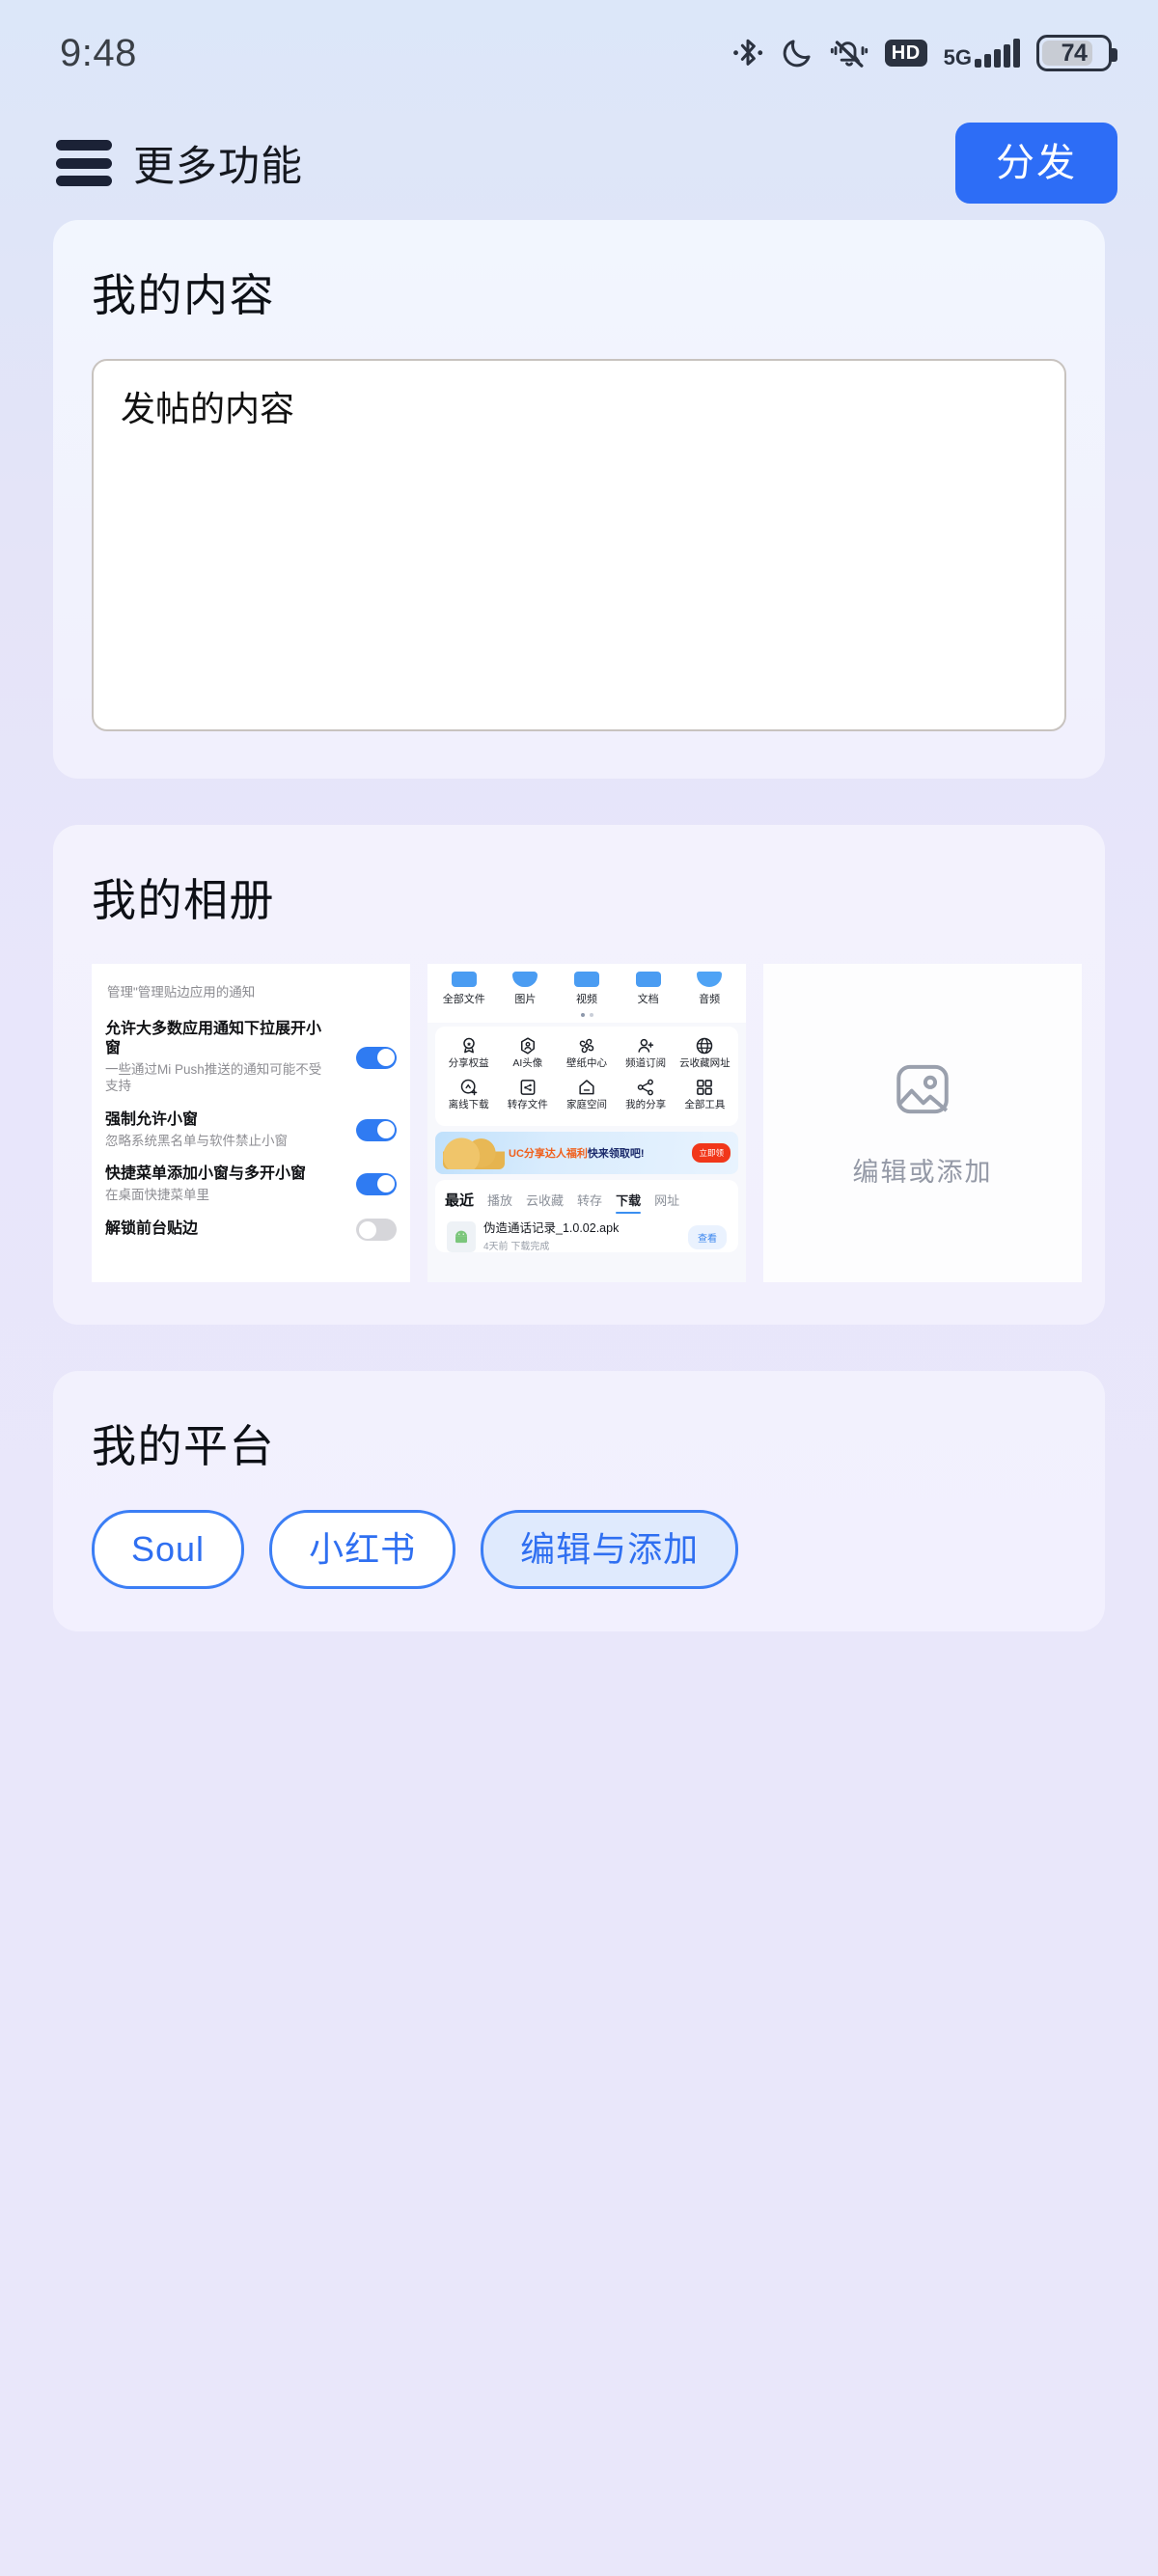  What do you see at coordinates (461, 1237) in the screenshot?
I see `android-apk-icon` at bounding box center [461, 1237].